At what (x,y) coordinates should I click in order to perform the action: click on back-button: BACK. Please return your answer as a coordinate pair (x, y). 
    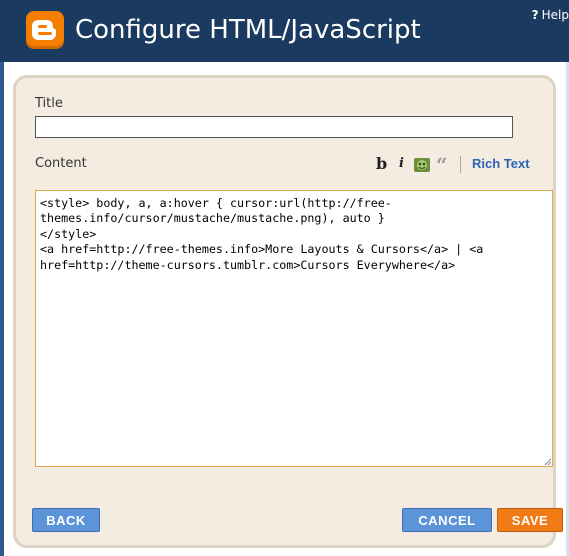
    Looking at the image, I should click on (66, 520).